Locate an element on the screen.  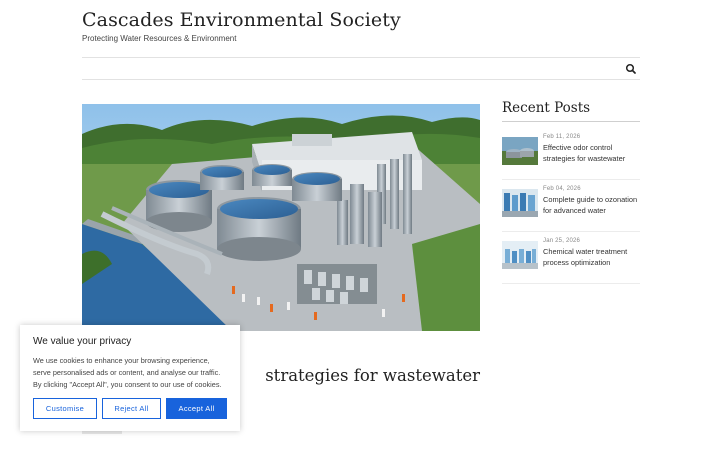
accept-all-button: Accept All is located at coordinates (196, 408).